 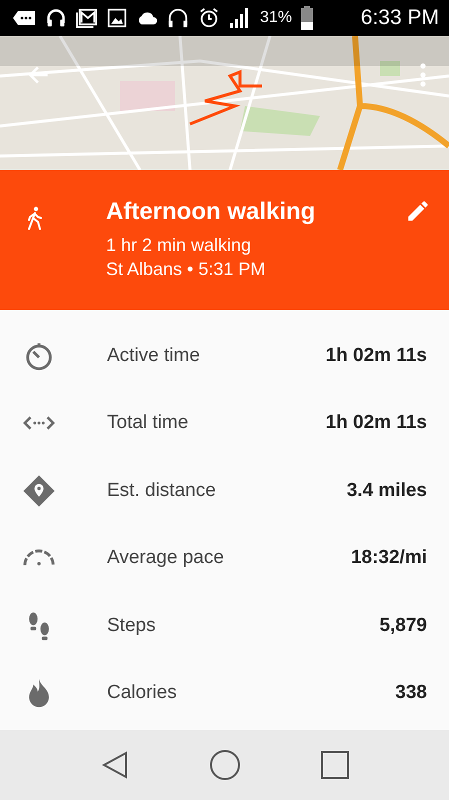 What do you see at coordinates (240, 18) in the screenshot?
I see `signal-icon` at bounding box center [240, 18].